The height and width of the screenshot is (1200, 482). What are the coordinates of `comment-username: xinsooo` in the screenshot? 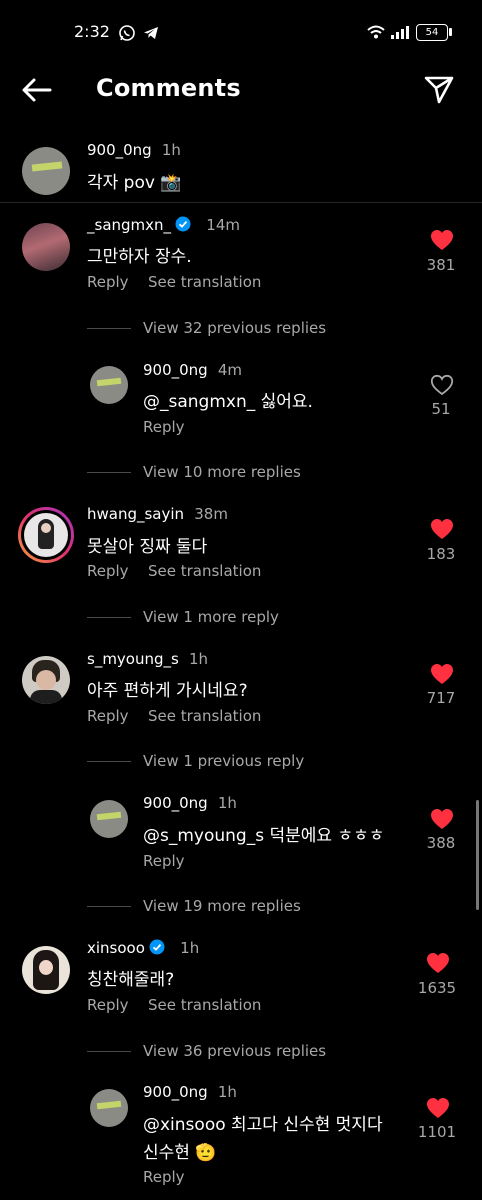 It's located at (116, 948).